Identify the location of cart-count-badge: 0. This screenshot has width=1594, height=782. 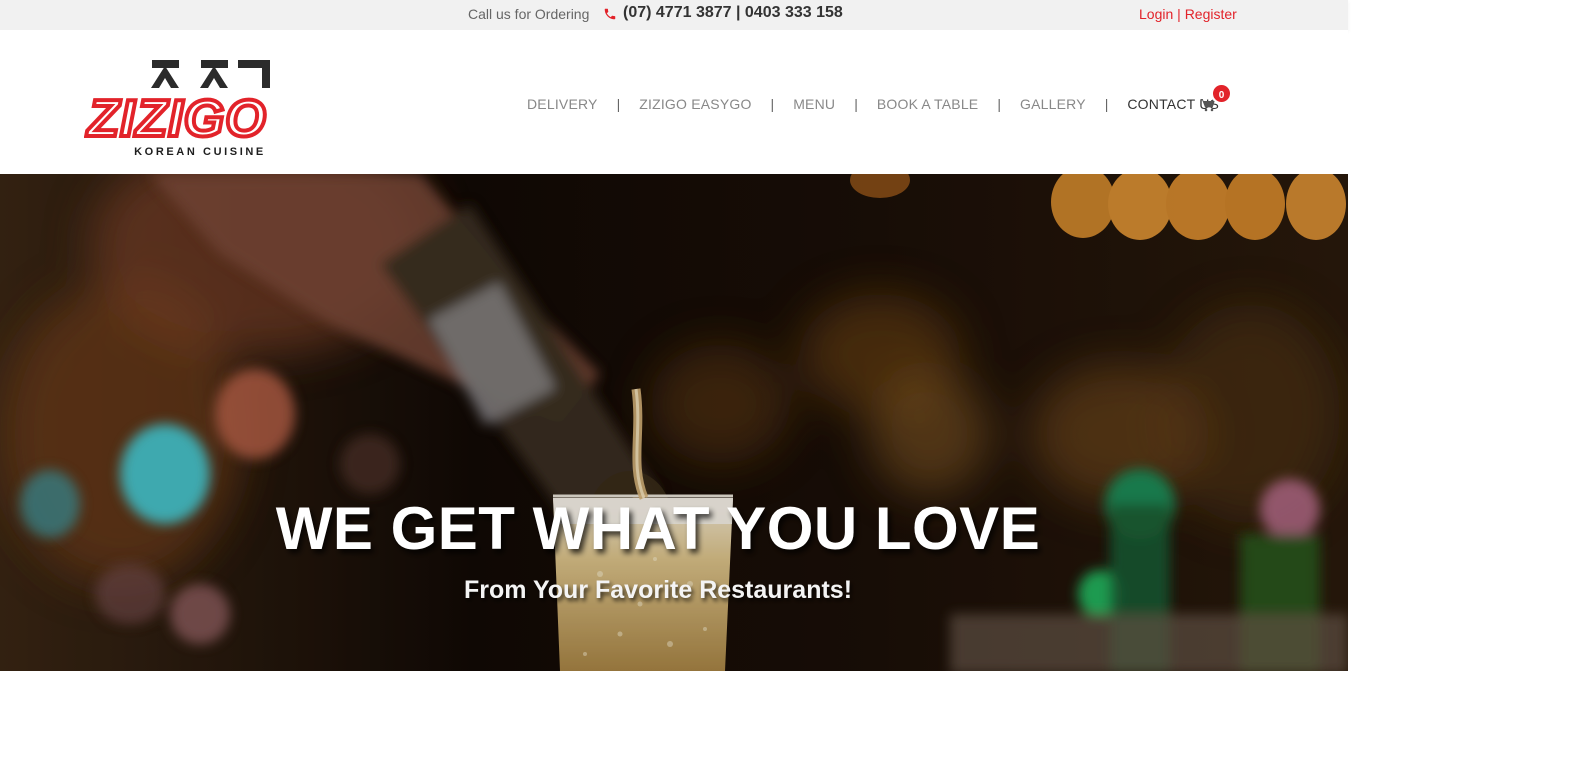
(1221, 93).